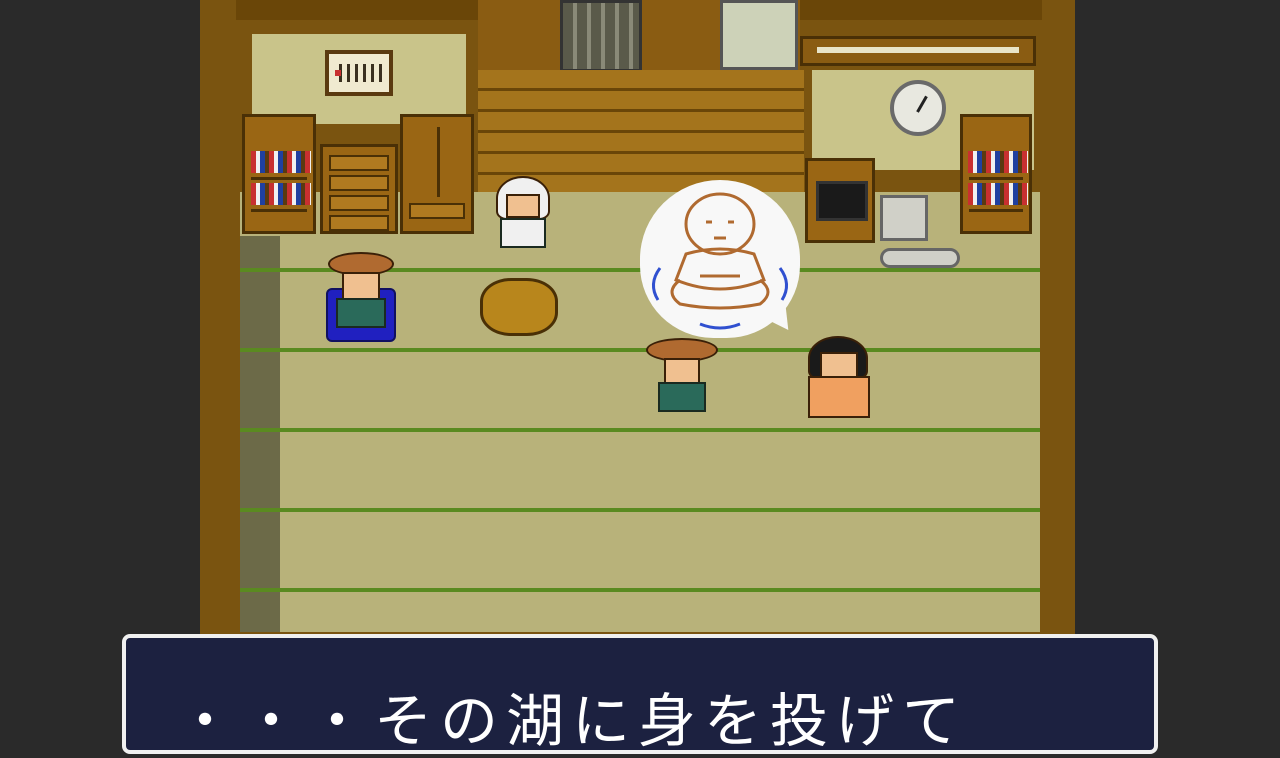  Describe the element at coordinates (641, 131) in the screenshot. I see `wooden-wall-panel` at that location.